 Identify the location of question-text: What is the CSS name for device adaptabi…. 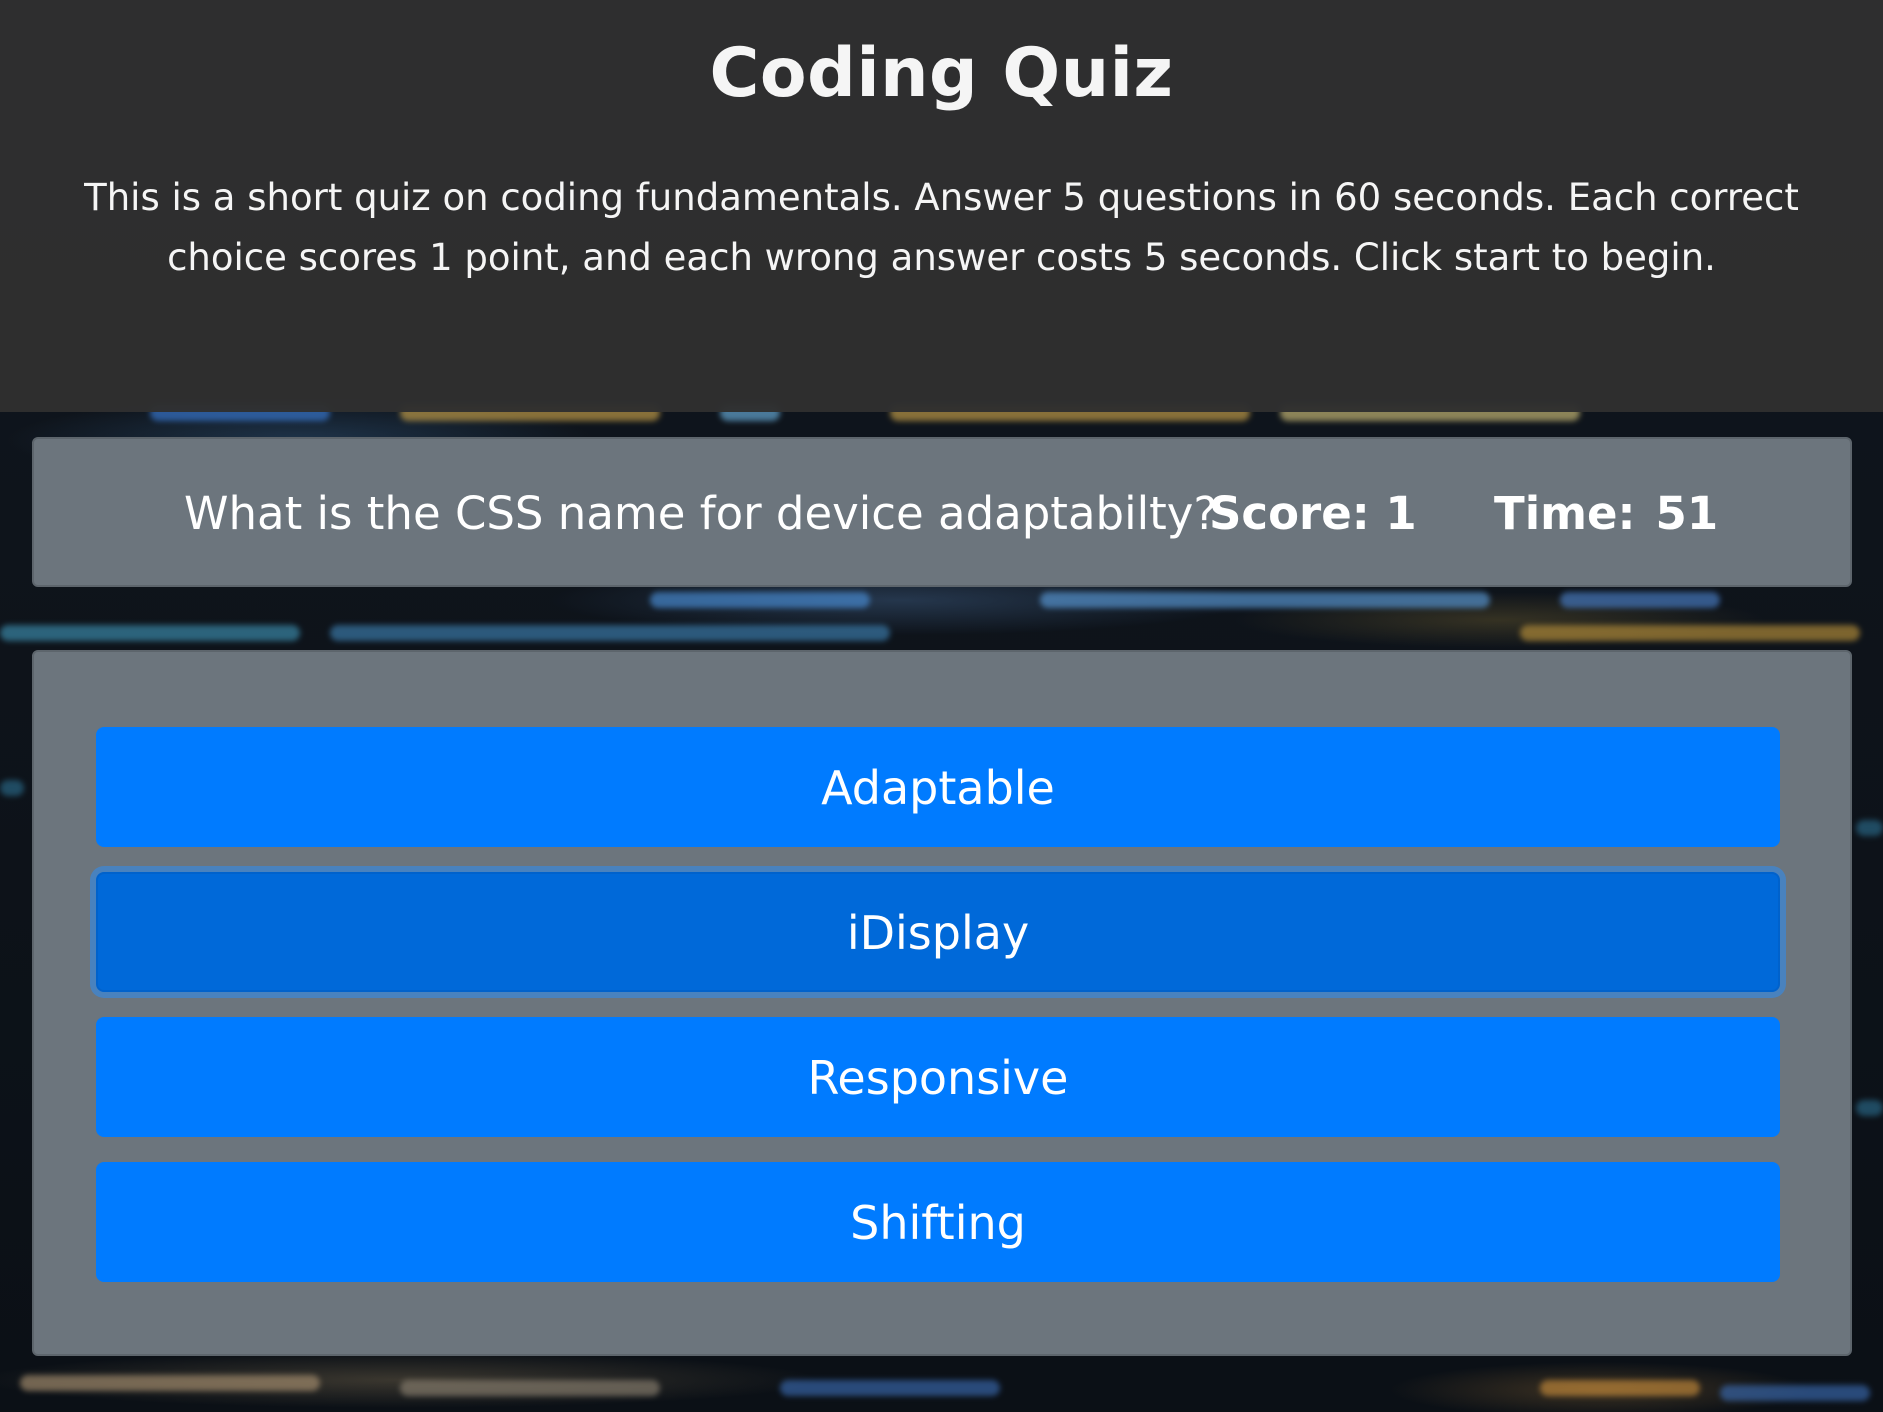
(701, 513).